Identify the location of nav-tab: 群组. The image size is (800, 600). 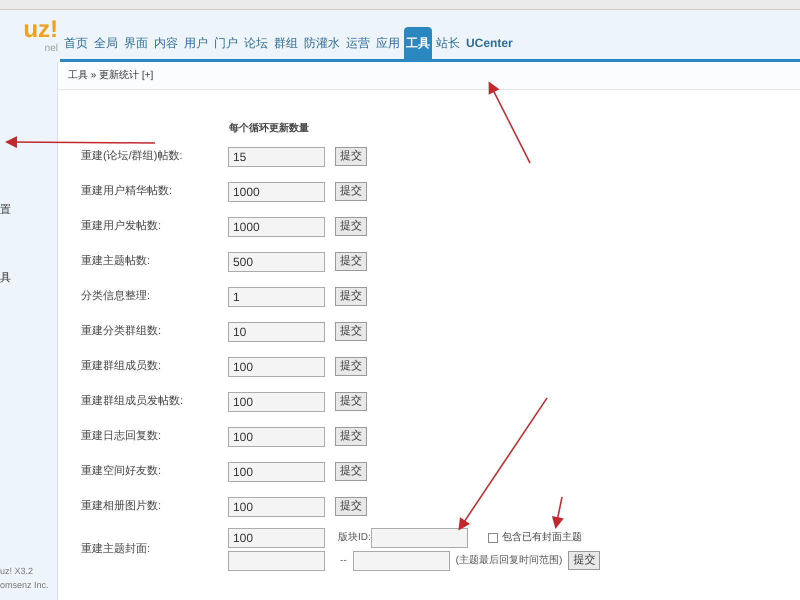
(286, 43).